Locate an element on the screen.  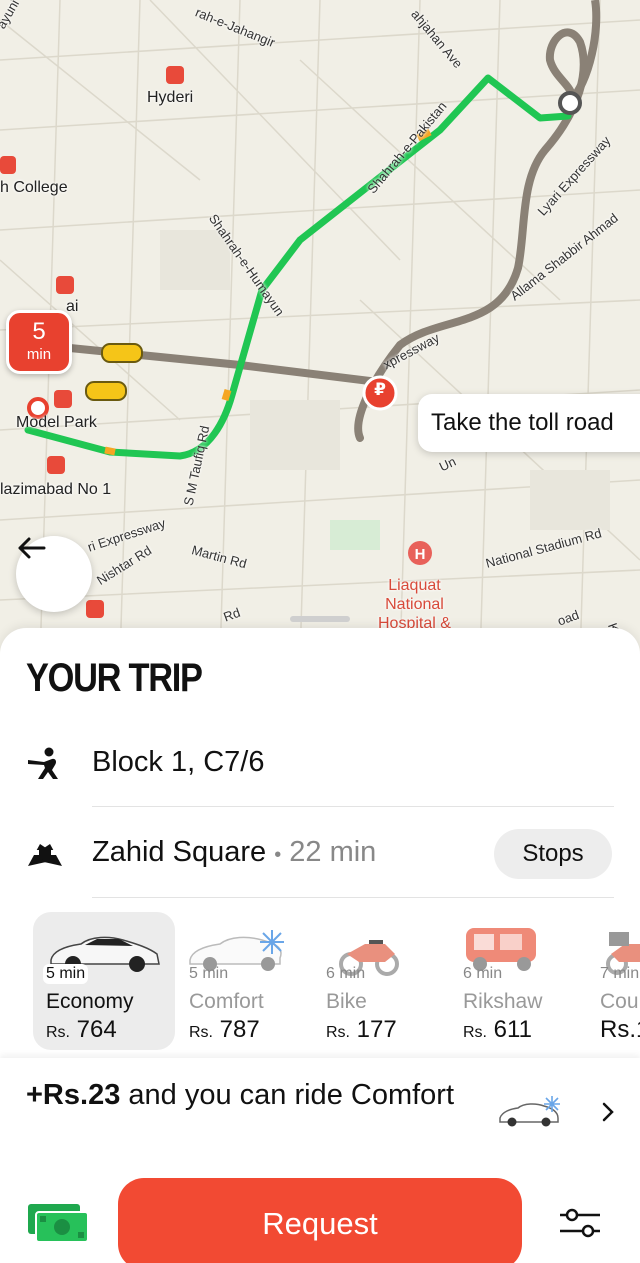
tariff-card-courier: 7 min Cou Rs.1 is located at coordinates (613, 981).